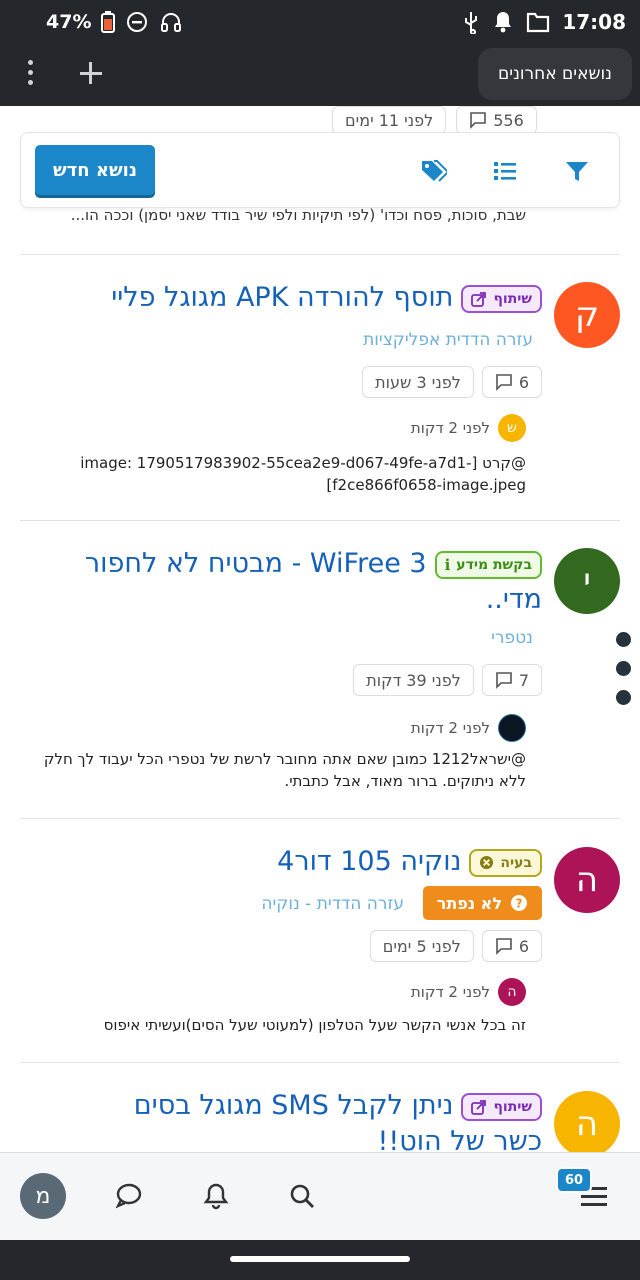  I want to click on filter-icon, so click(577, 171).